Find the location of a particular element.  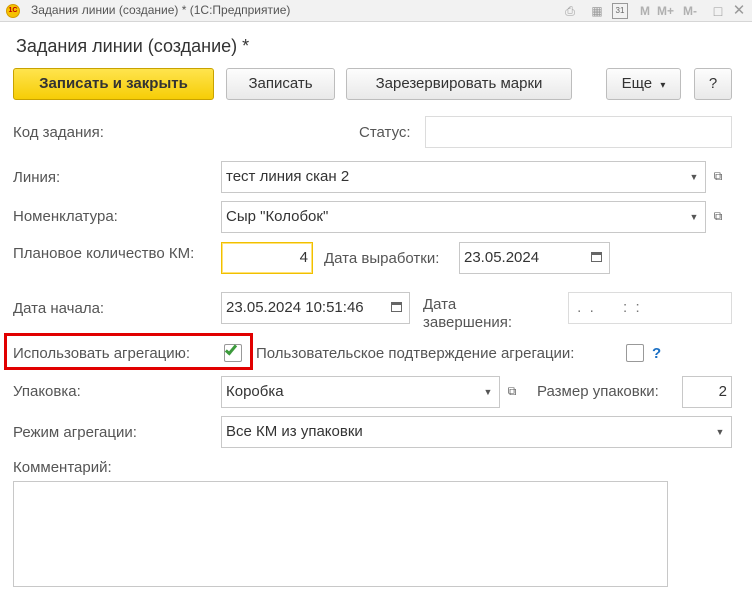

use-aggregation-label: Использовать агрегацию: is located at coordinates (102, 353).